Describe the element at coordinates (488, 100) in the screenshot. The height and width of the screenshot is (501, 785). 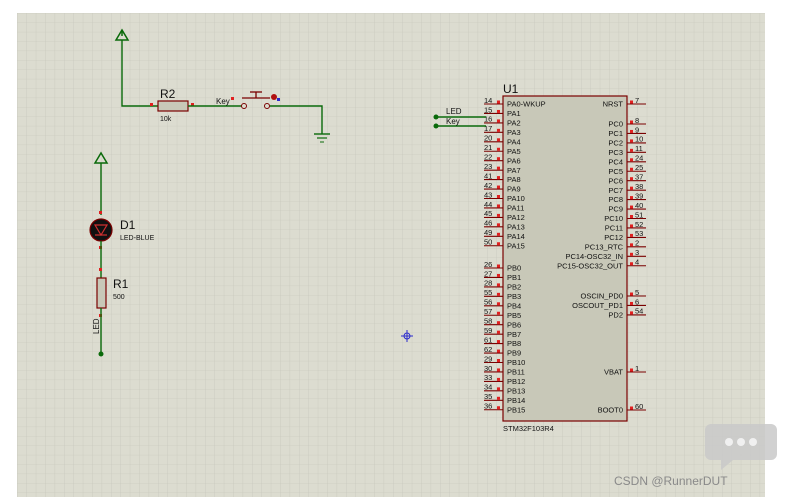
I see `pin-number: 14` at that location.